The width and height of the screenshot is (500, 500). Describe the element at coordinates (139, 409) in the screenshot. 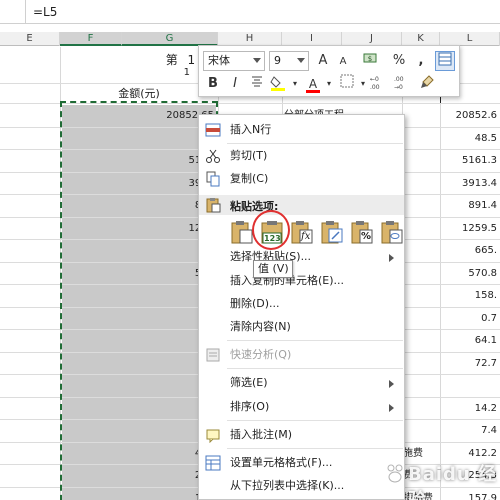

I see `amount-cell: 14` at that location.